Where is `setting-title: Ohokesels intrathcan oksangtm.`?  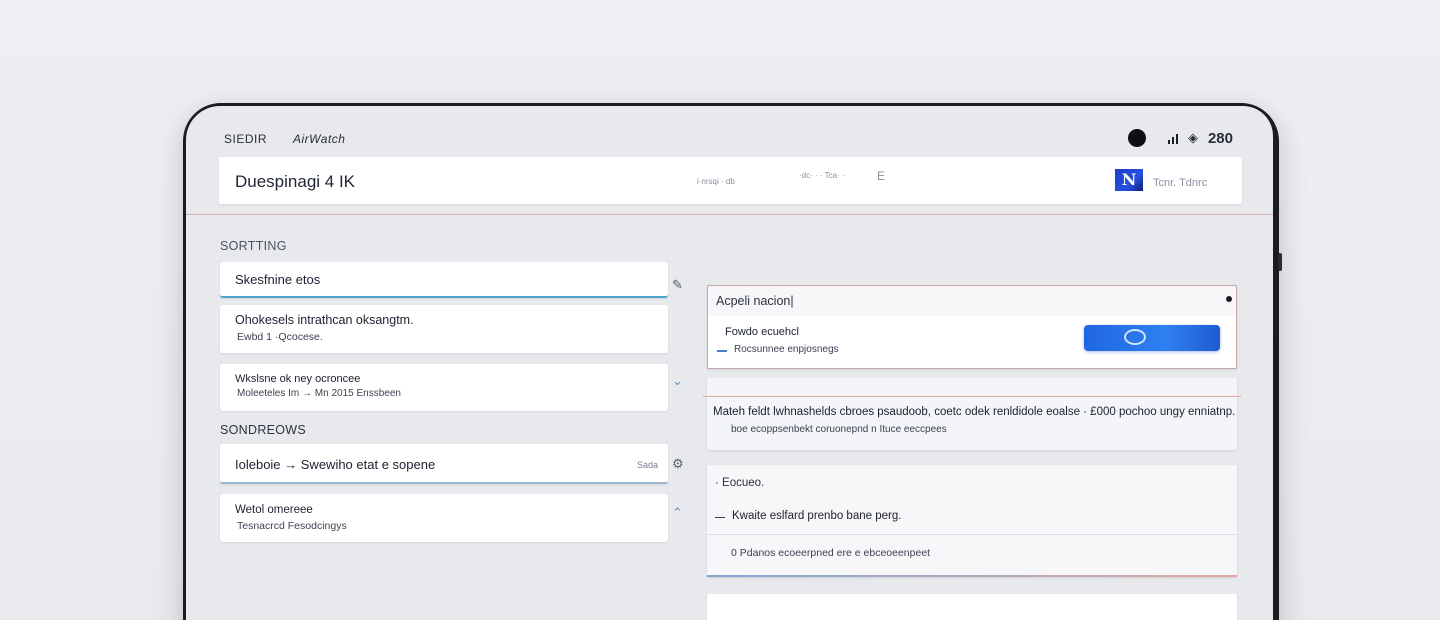
setting-title: Ohokesels intrathcan oksangtm. is located at coordinates (324, 320).